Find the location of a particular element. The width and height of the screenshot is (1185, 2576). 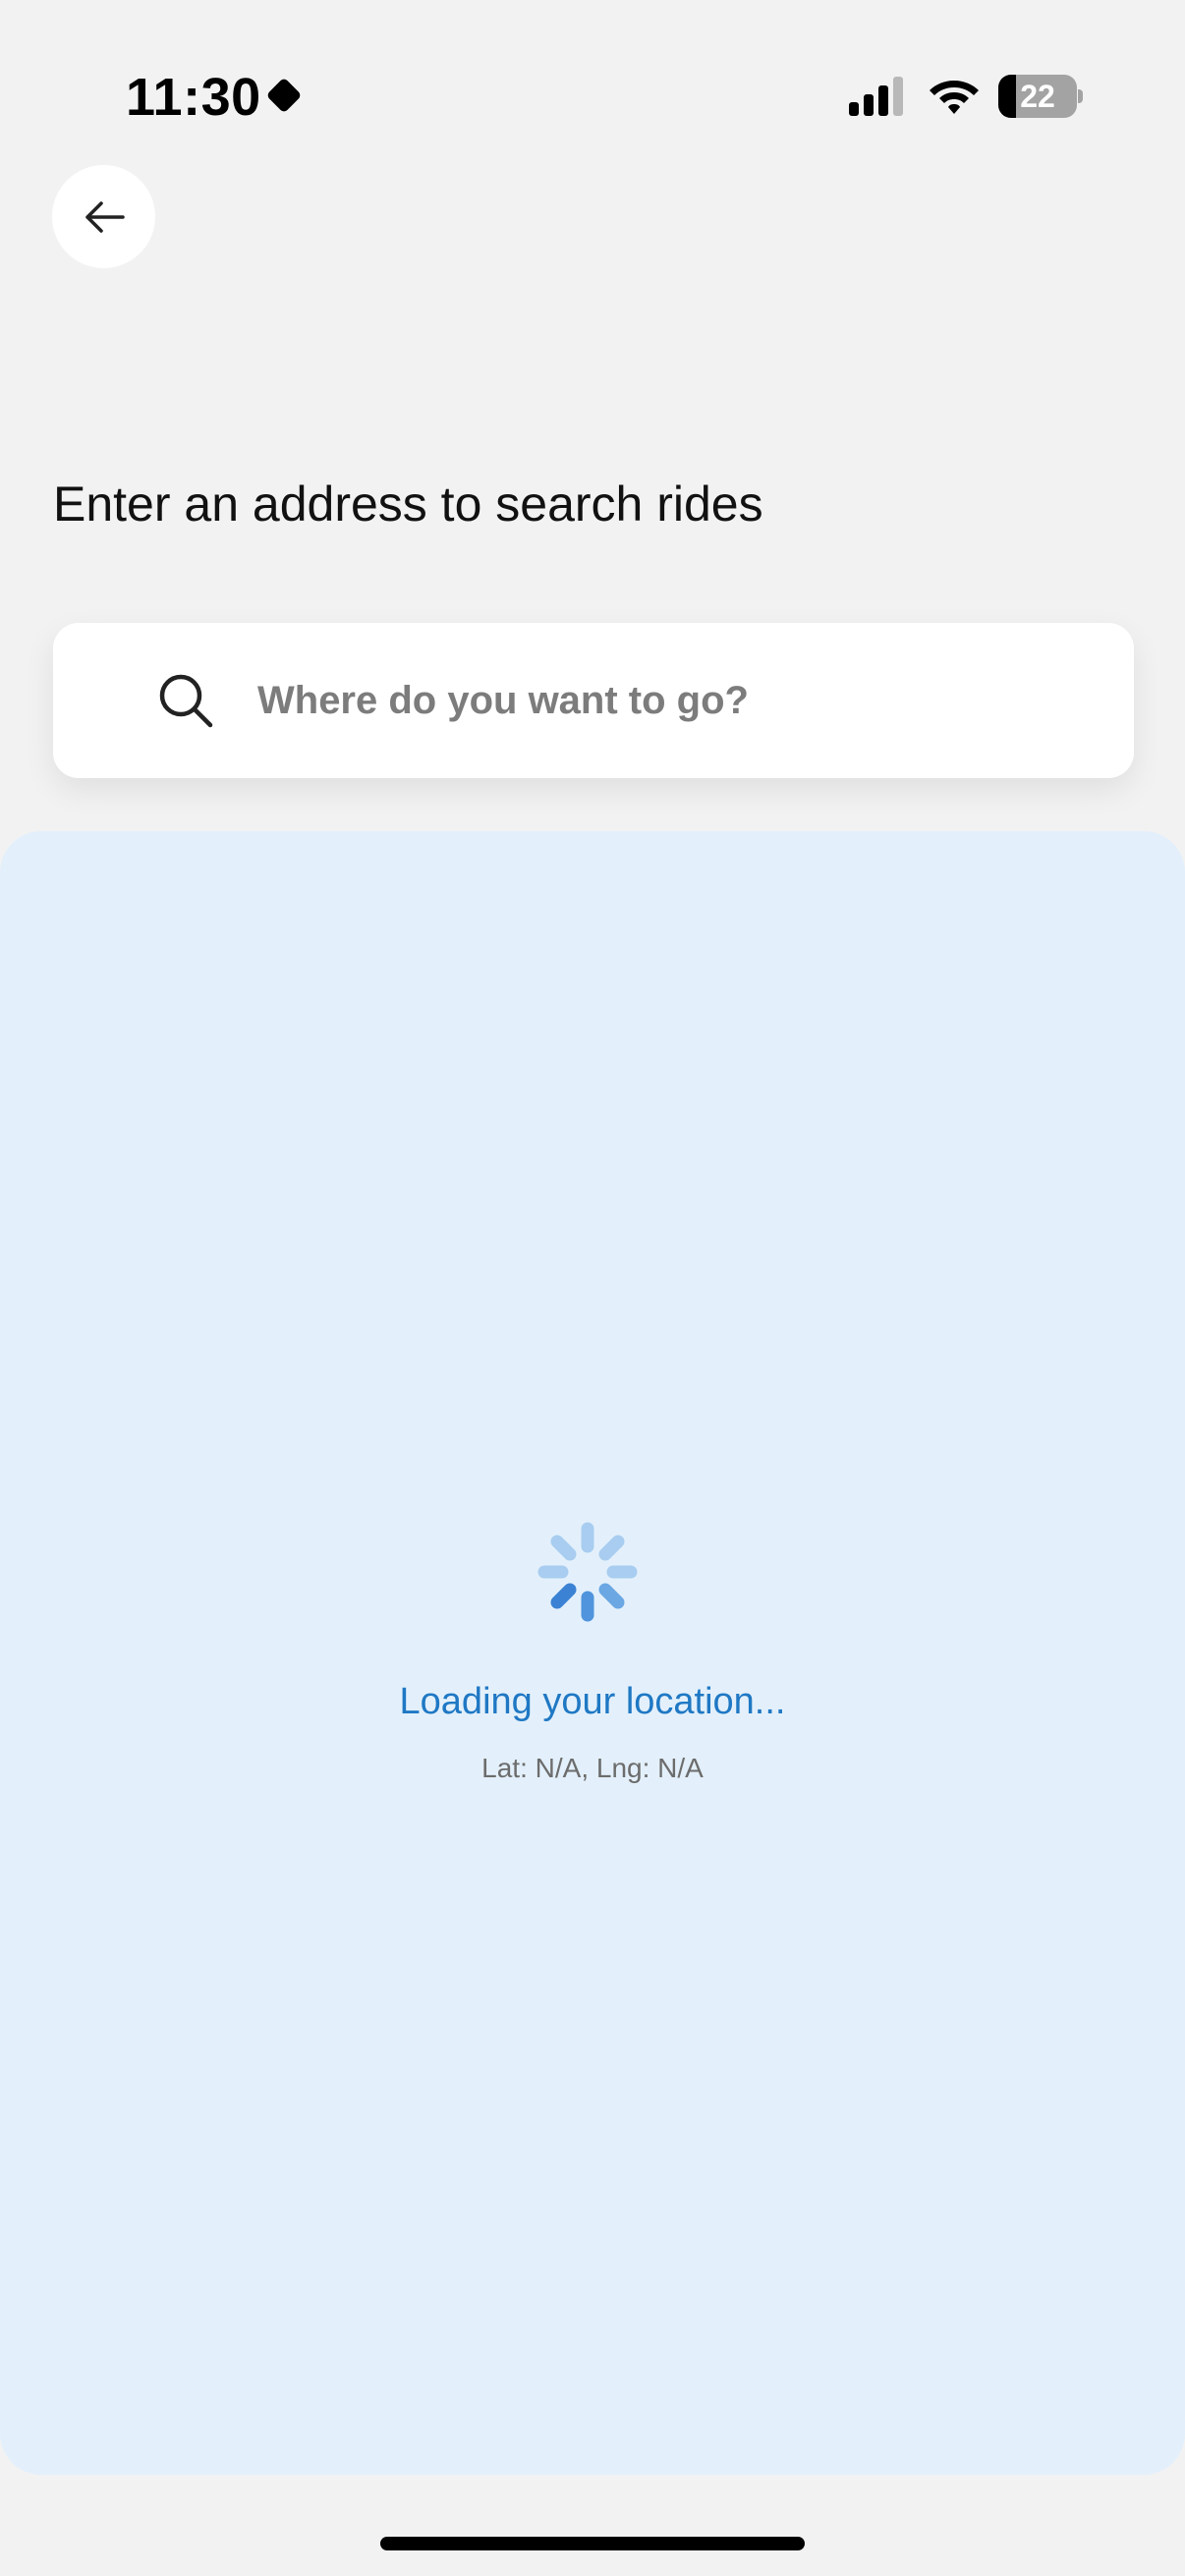

battery-icon: 22 is located at coordinates (1041, 96).